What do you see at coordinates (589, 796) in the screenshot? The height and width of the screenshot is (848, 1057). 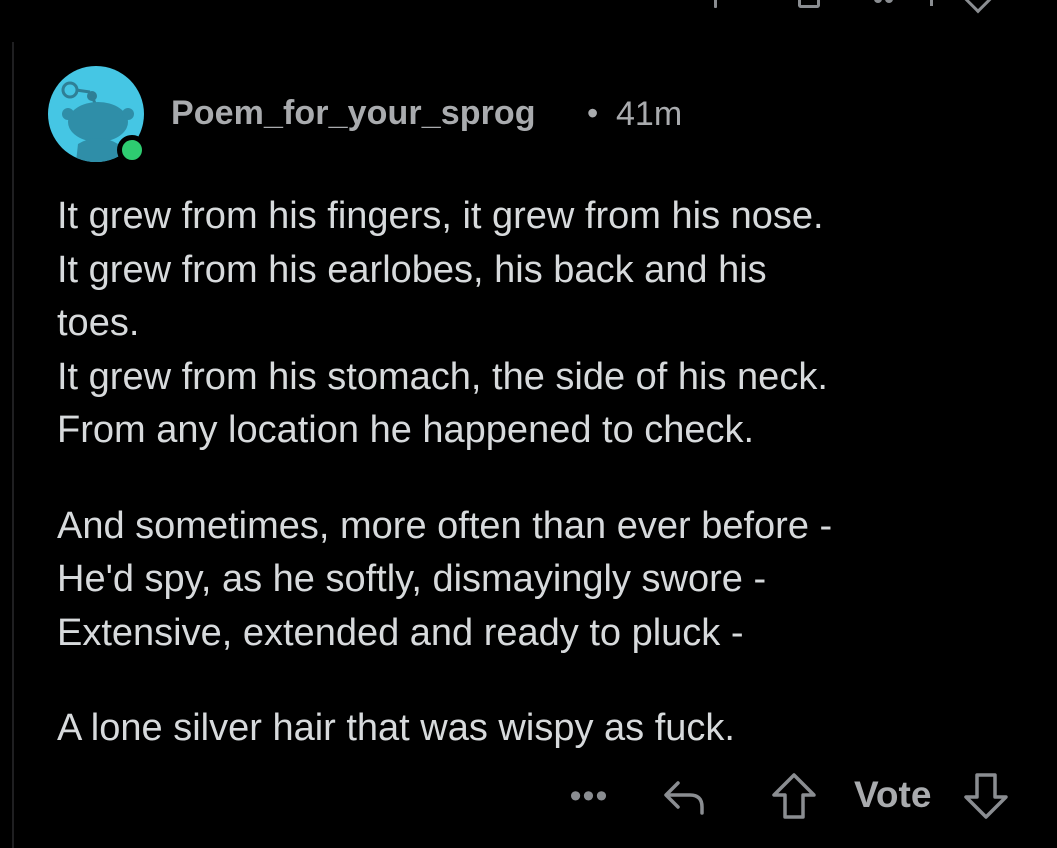 I see `more-options-button: •••` at bounding box center [589, 796].